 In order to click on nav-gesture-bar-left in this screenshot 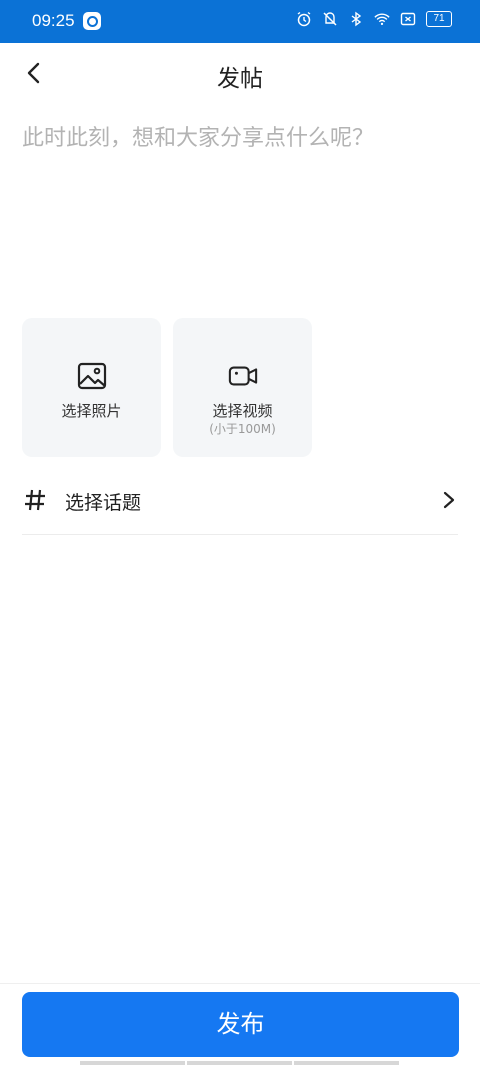, I will do `click(132, 1063)`.